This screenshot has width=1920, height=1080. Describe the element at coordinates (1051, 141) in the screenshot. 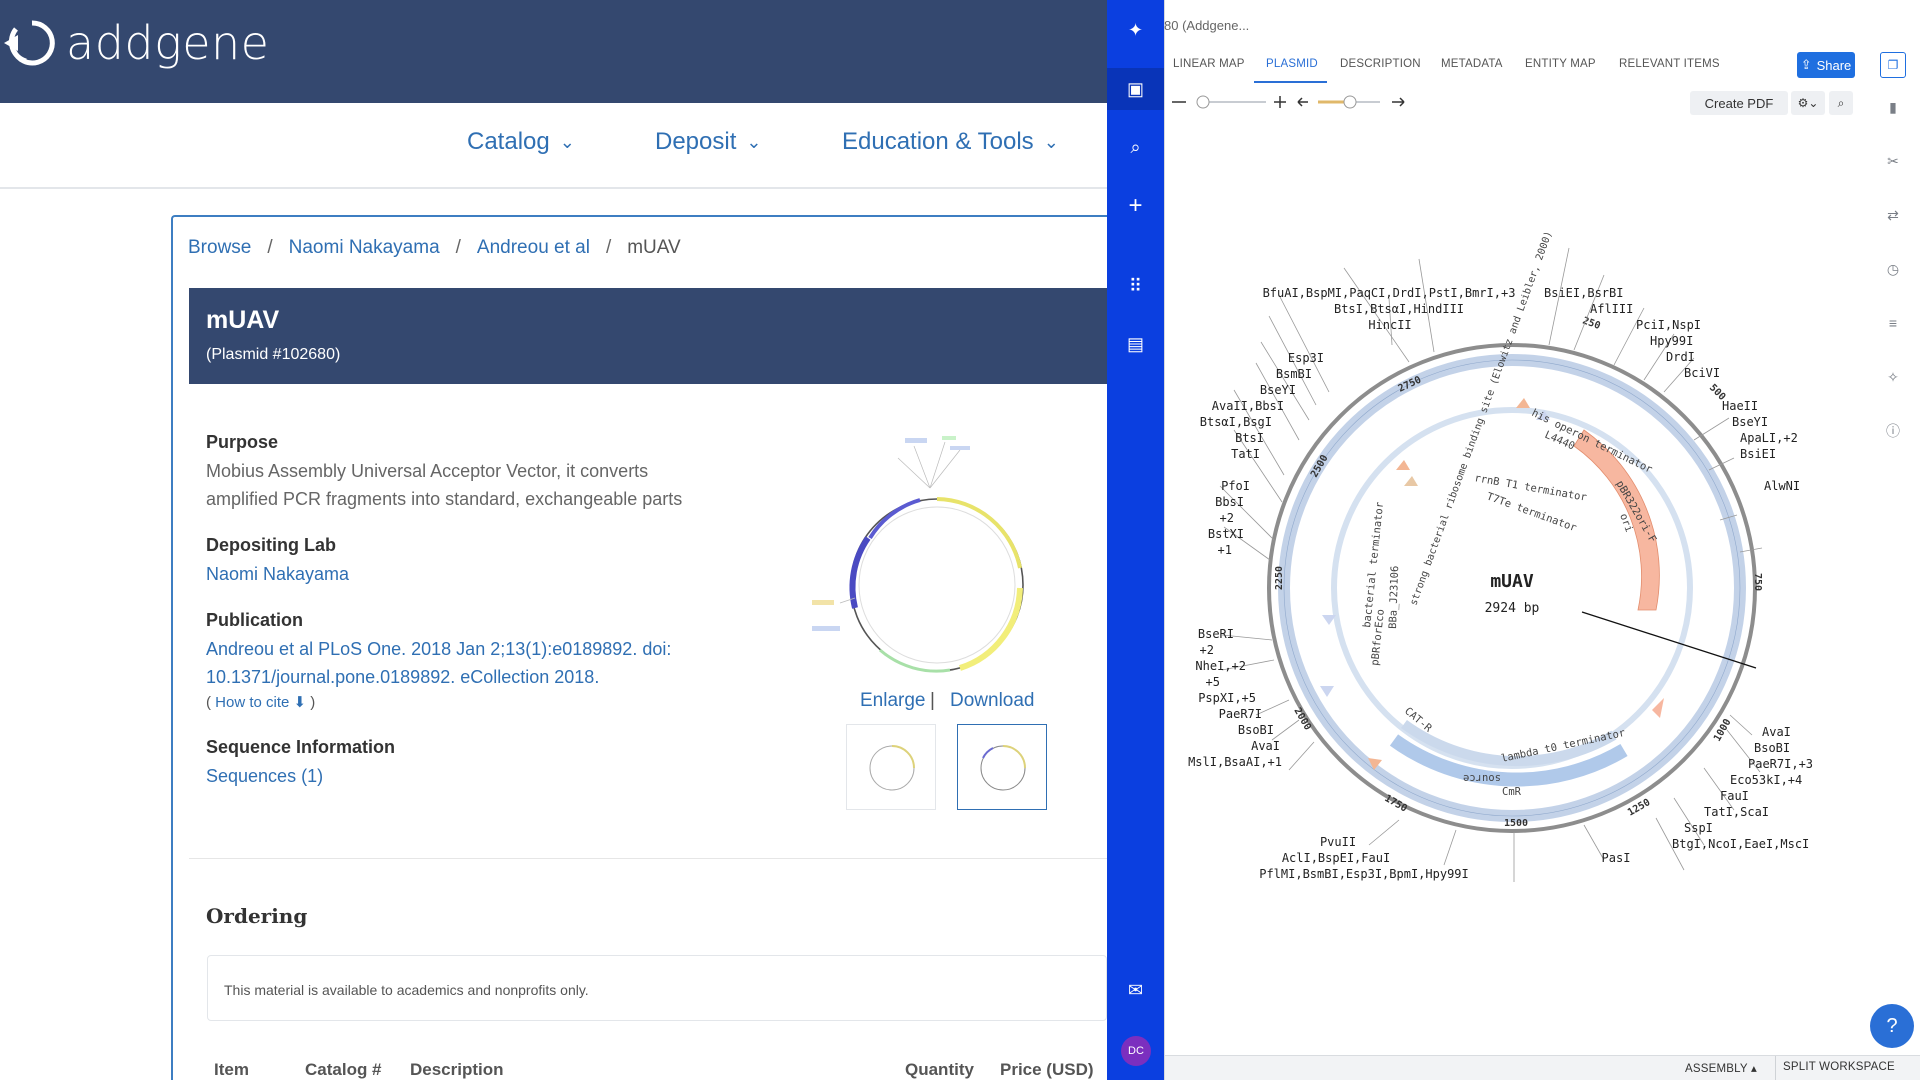

I see `chevron-down-icon: ⌄` at that location.